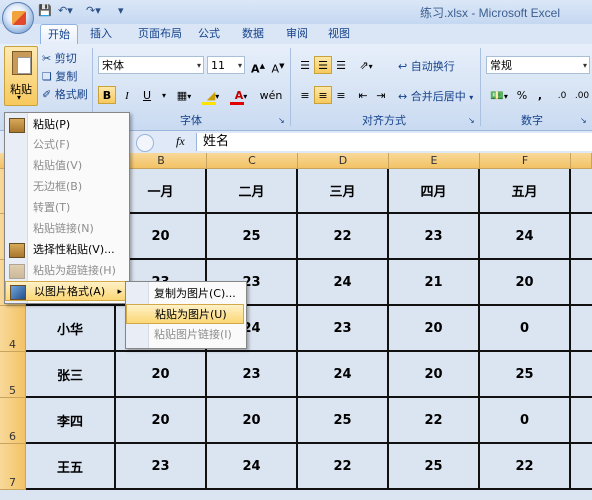  What do you see at coordinates (209, 33) in the screenshot?
I see `tab-formulas: 公式` at bounding box center [209, 33].